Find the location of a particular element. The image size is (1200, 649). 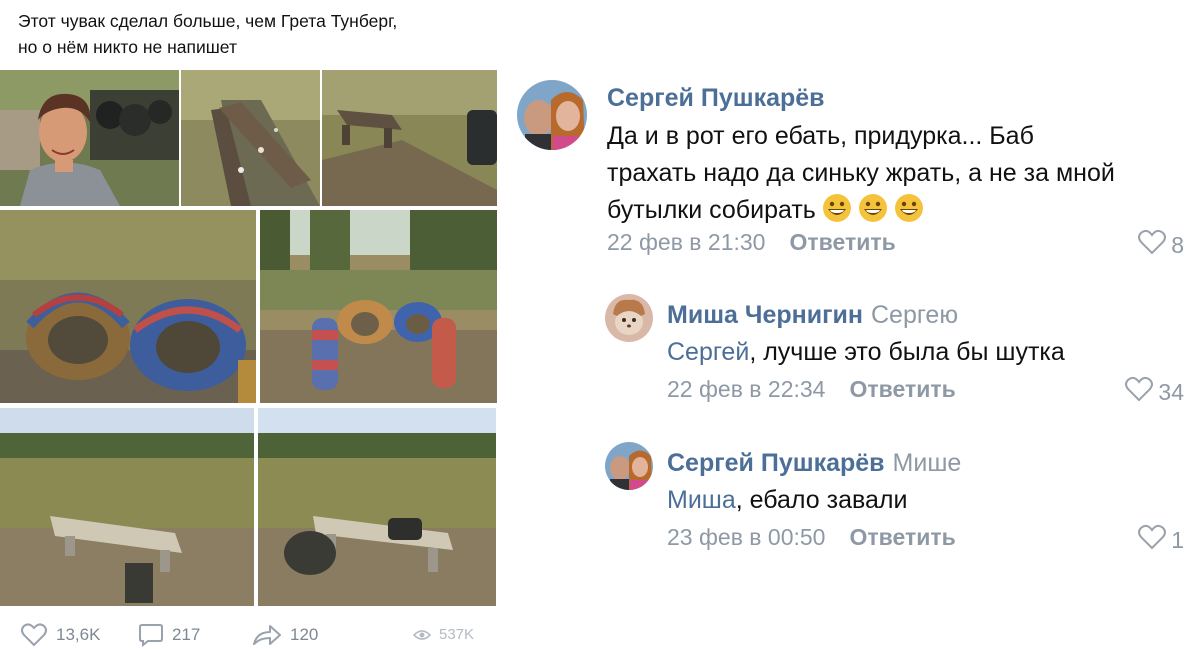

comment-like-button: 8 is located at coordinates (1160, 245).